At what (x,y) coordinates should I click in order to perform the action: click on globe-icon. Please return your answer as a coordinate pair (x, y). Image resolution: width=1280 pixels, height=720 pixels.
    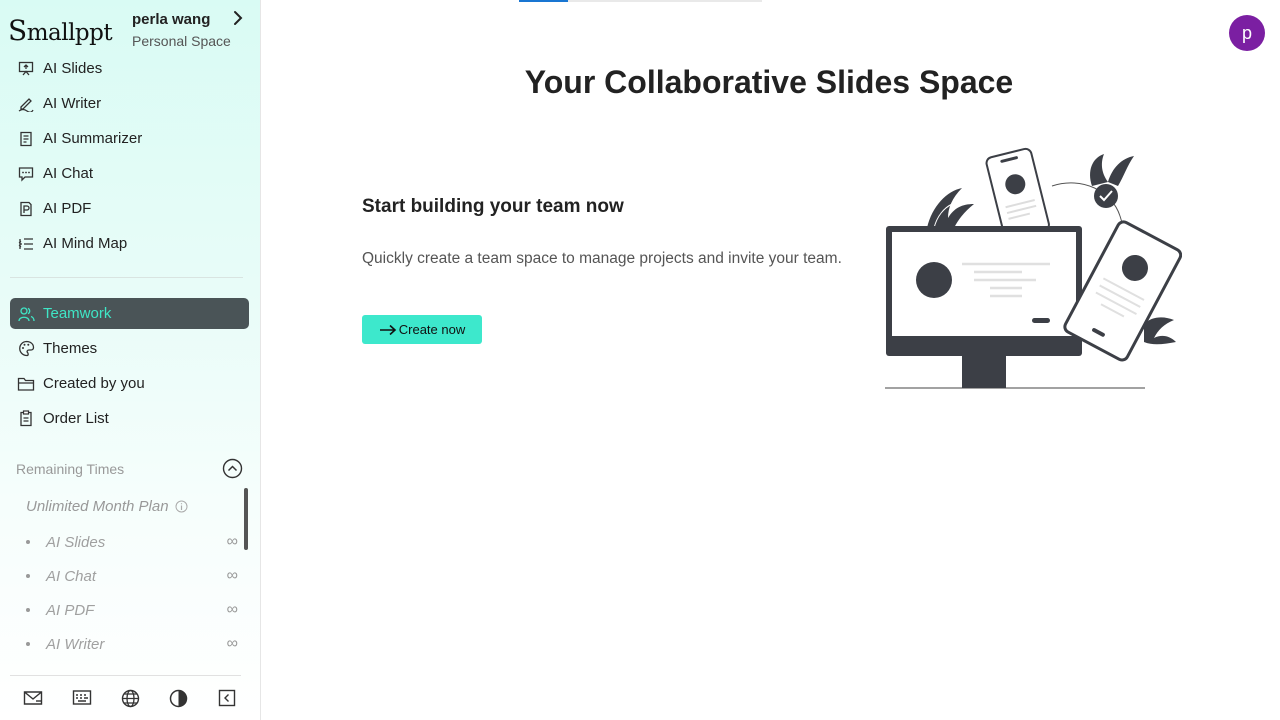
    Looking at the image, I should click on (130, 698).